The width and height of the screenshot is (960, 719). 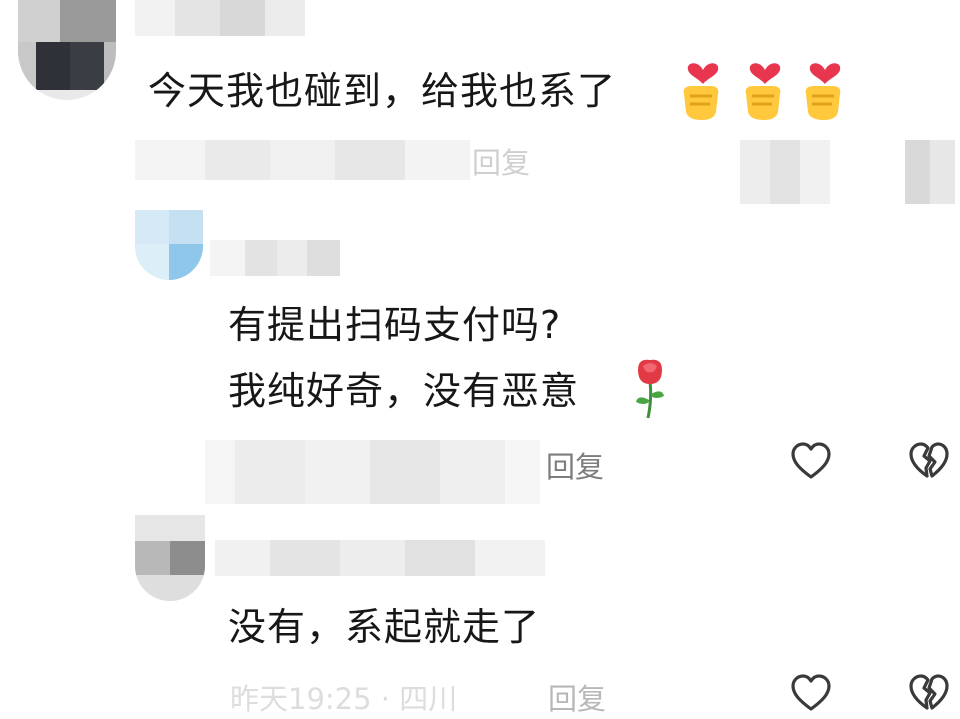 What do you see at coordinates (404, 391) in the screenshot?
I see `comment-text-line-2: 我纯好奇，没有恶意` at bounding box center [404, 391].